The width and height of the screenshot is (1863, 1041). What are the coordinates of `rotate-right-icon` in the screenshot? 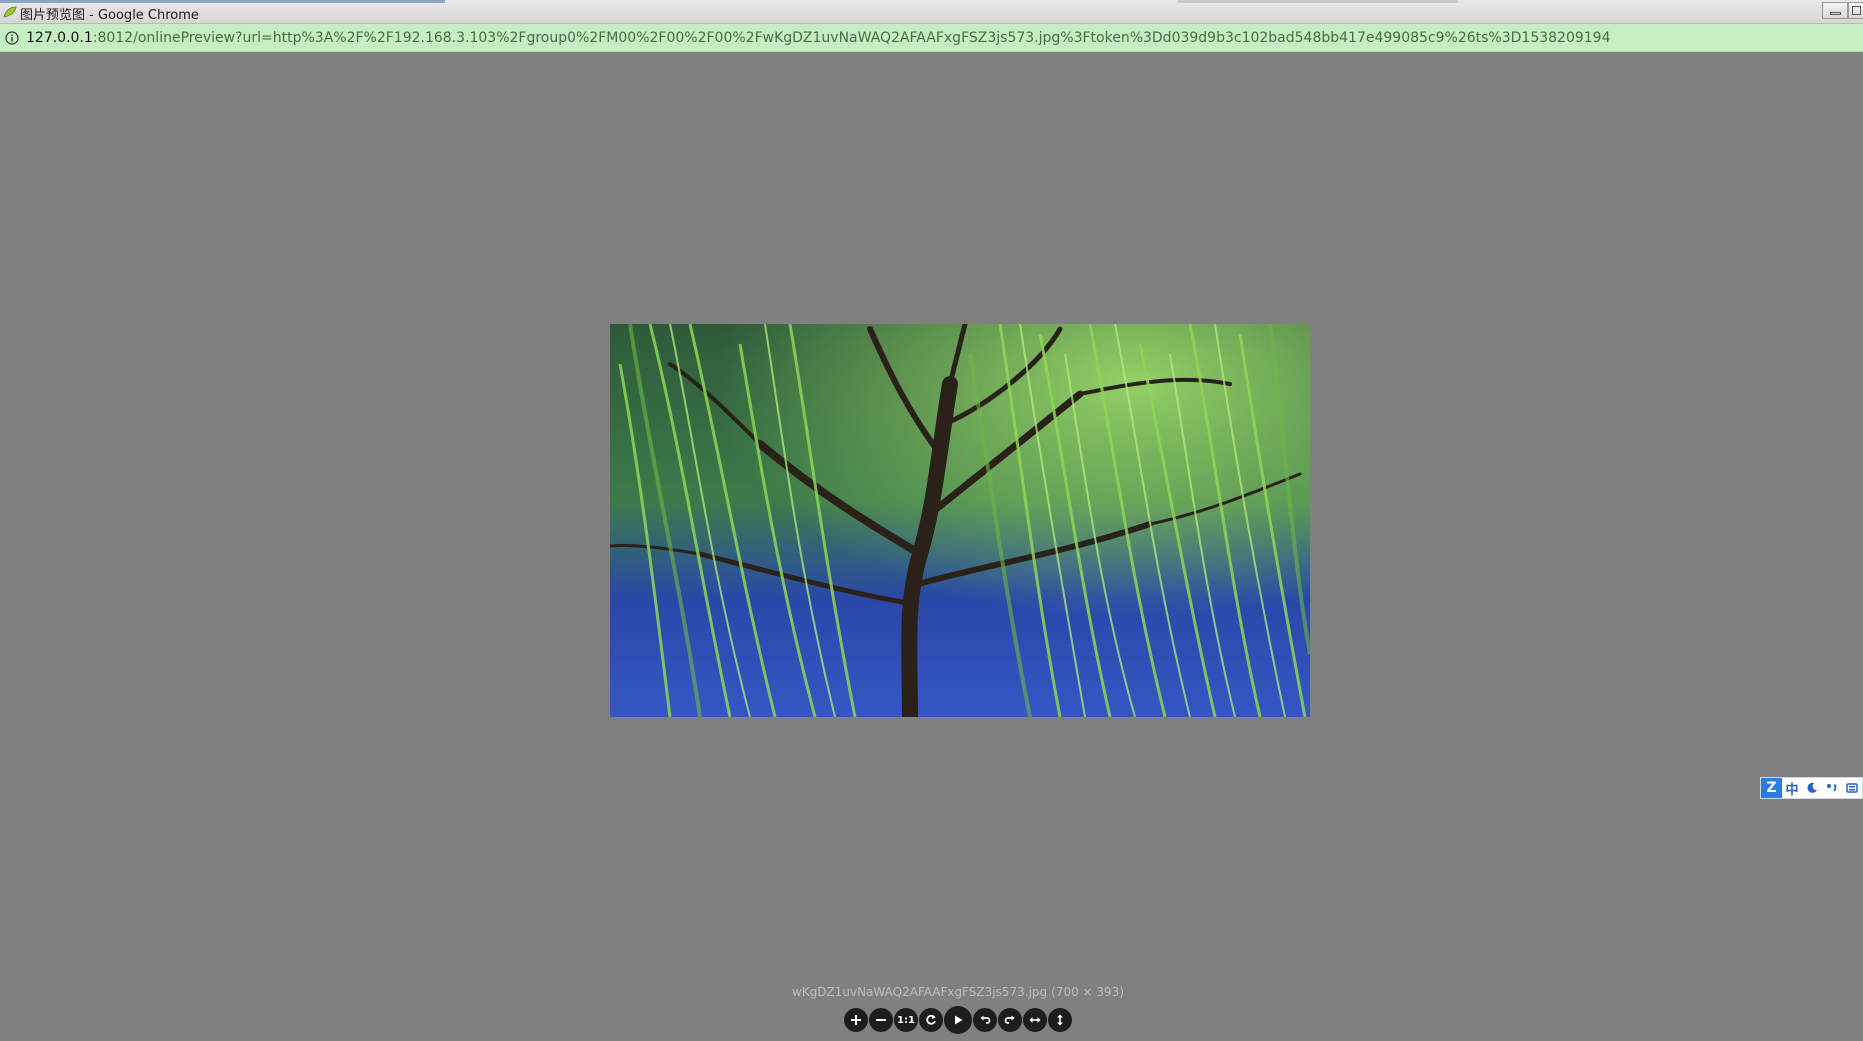 It's located at (1009, 1019).